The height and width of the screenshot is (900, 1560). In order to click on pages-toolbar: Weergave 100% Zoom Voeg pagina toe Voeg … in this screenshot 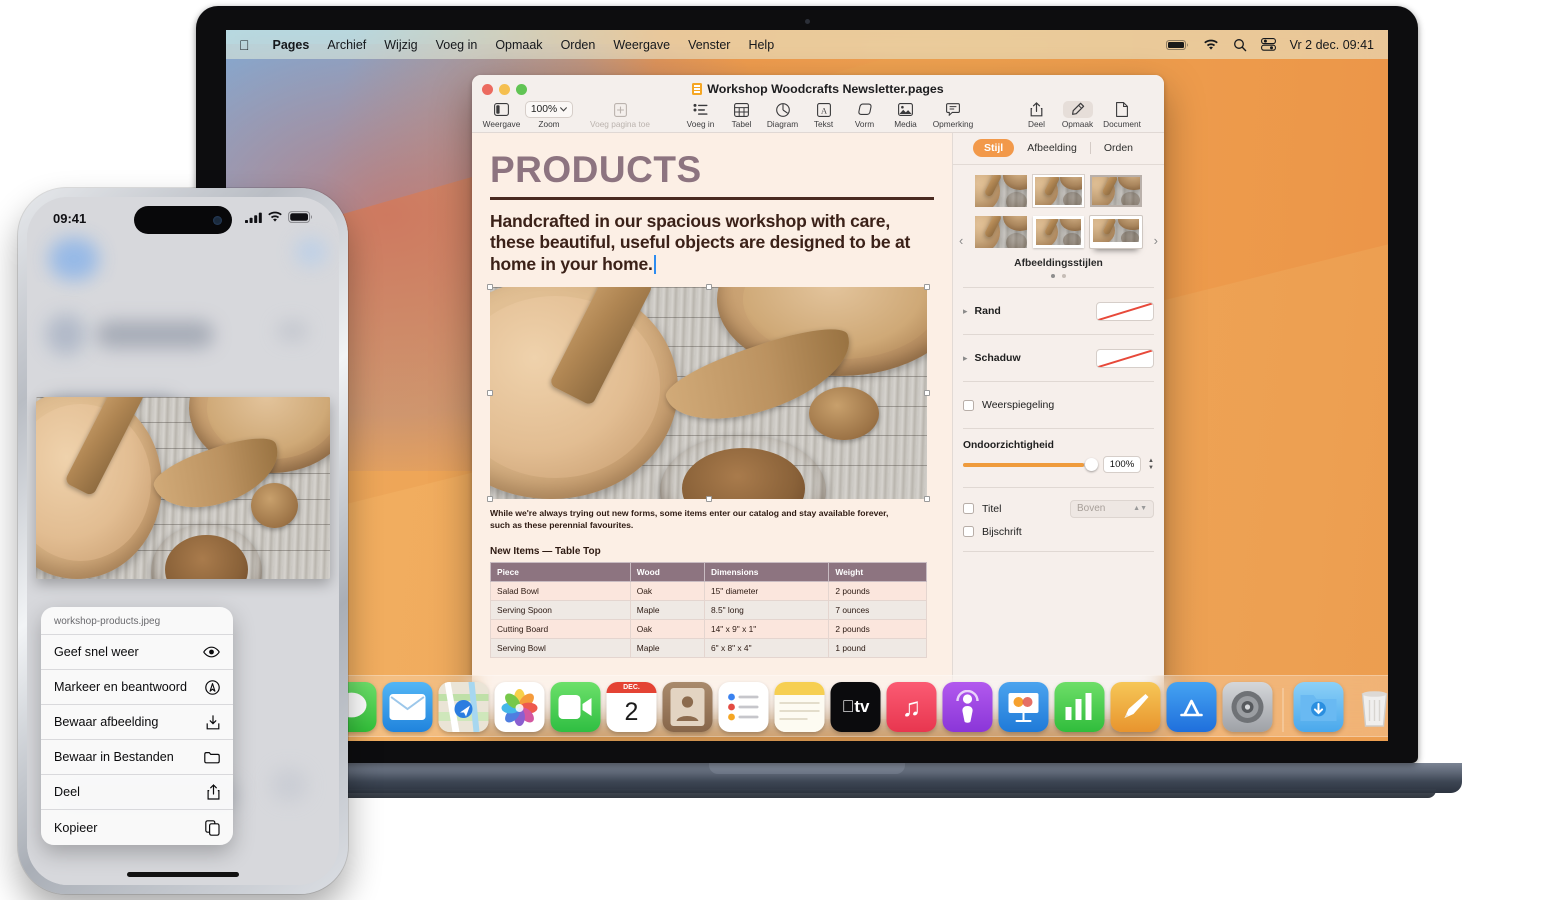, I will do `click(818, 117)`.